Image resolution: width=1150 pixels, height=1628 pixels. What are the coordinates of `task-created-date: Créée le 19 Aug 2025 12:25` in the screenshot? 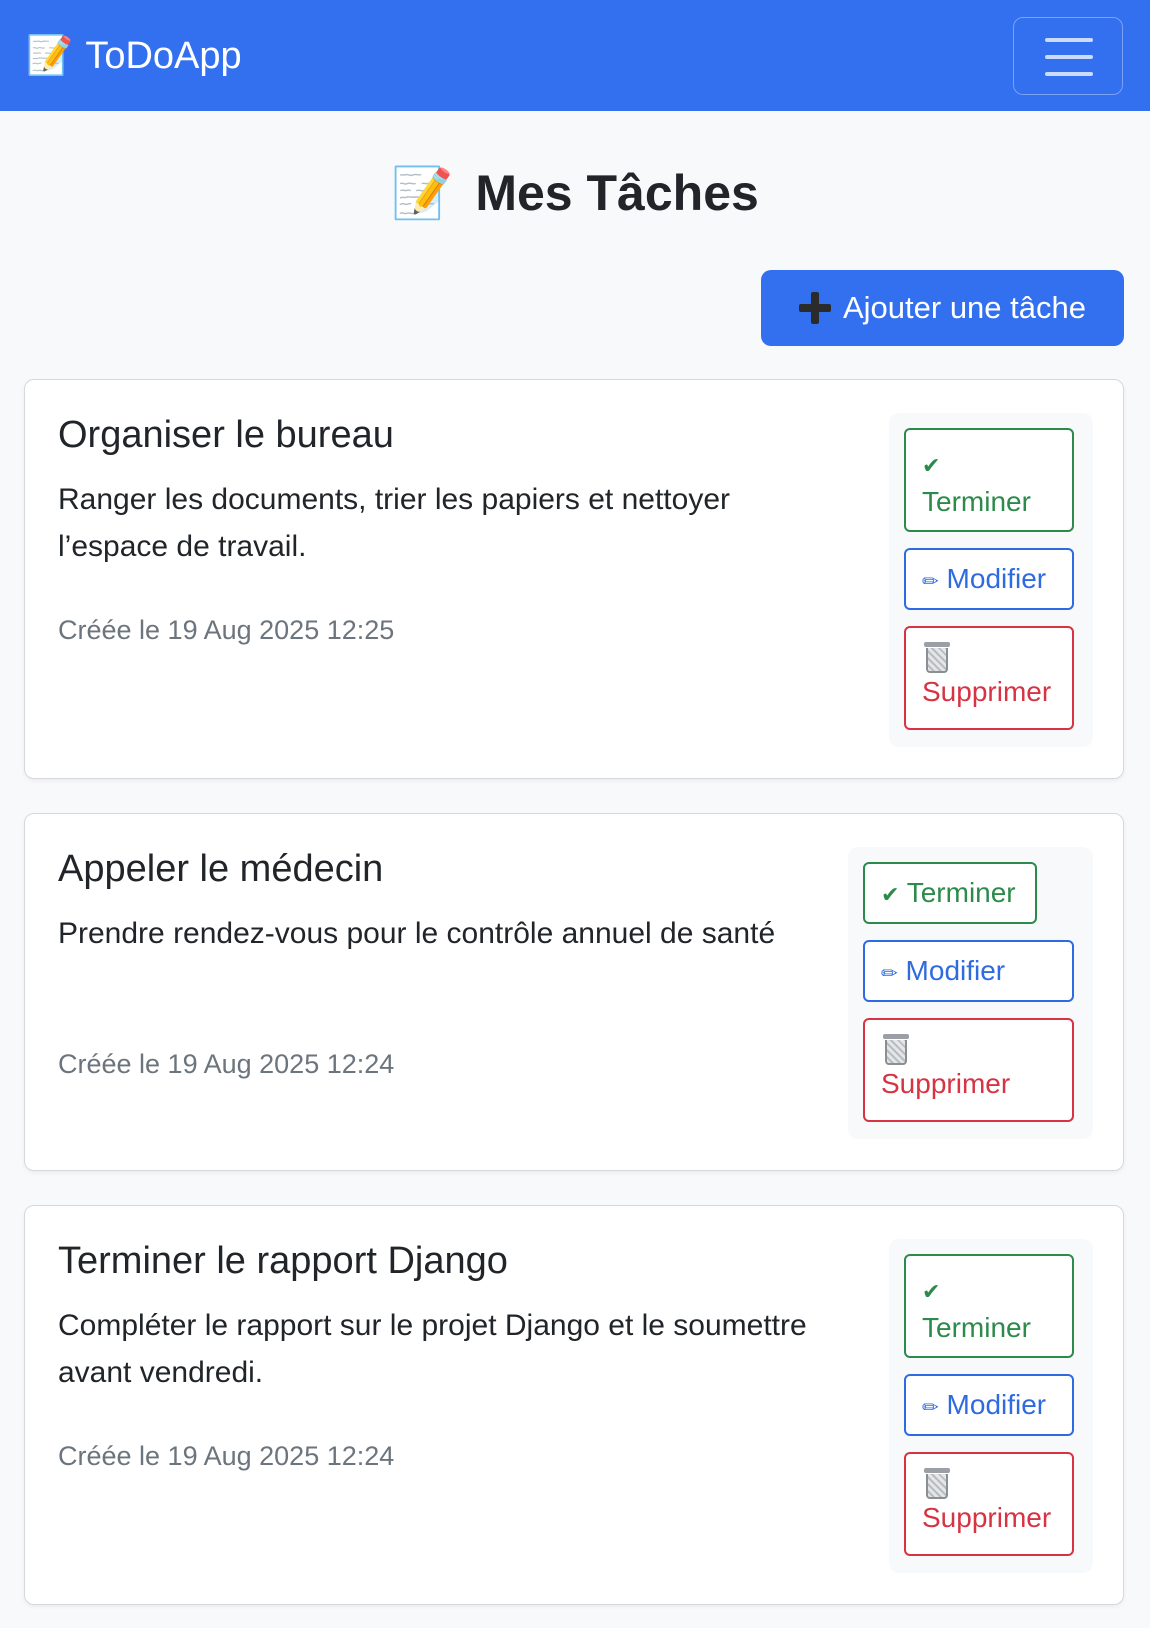 It's located at (226, 630).